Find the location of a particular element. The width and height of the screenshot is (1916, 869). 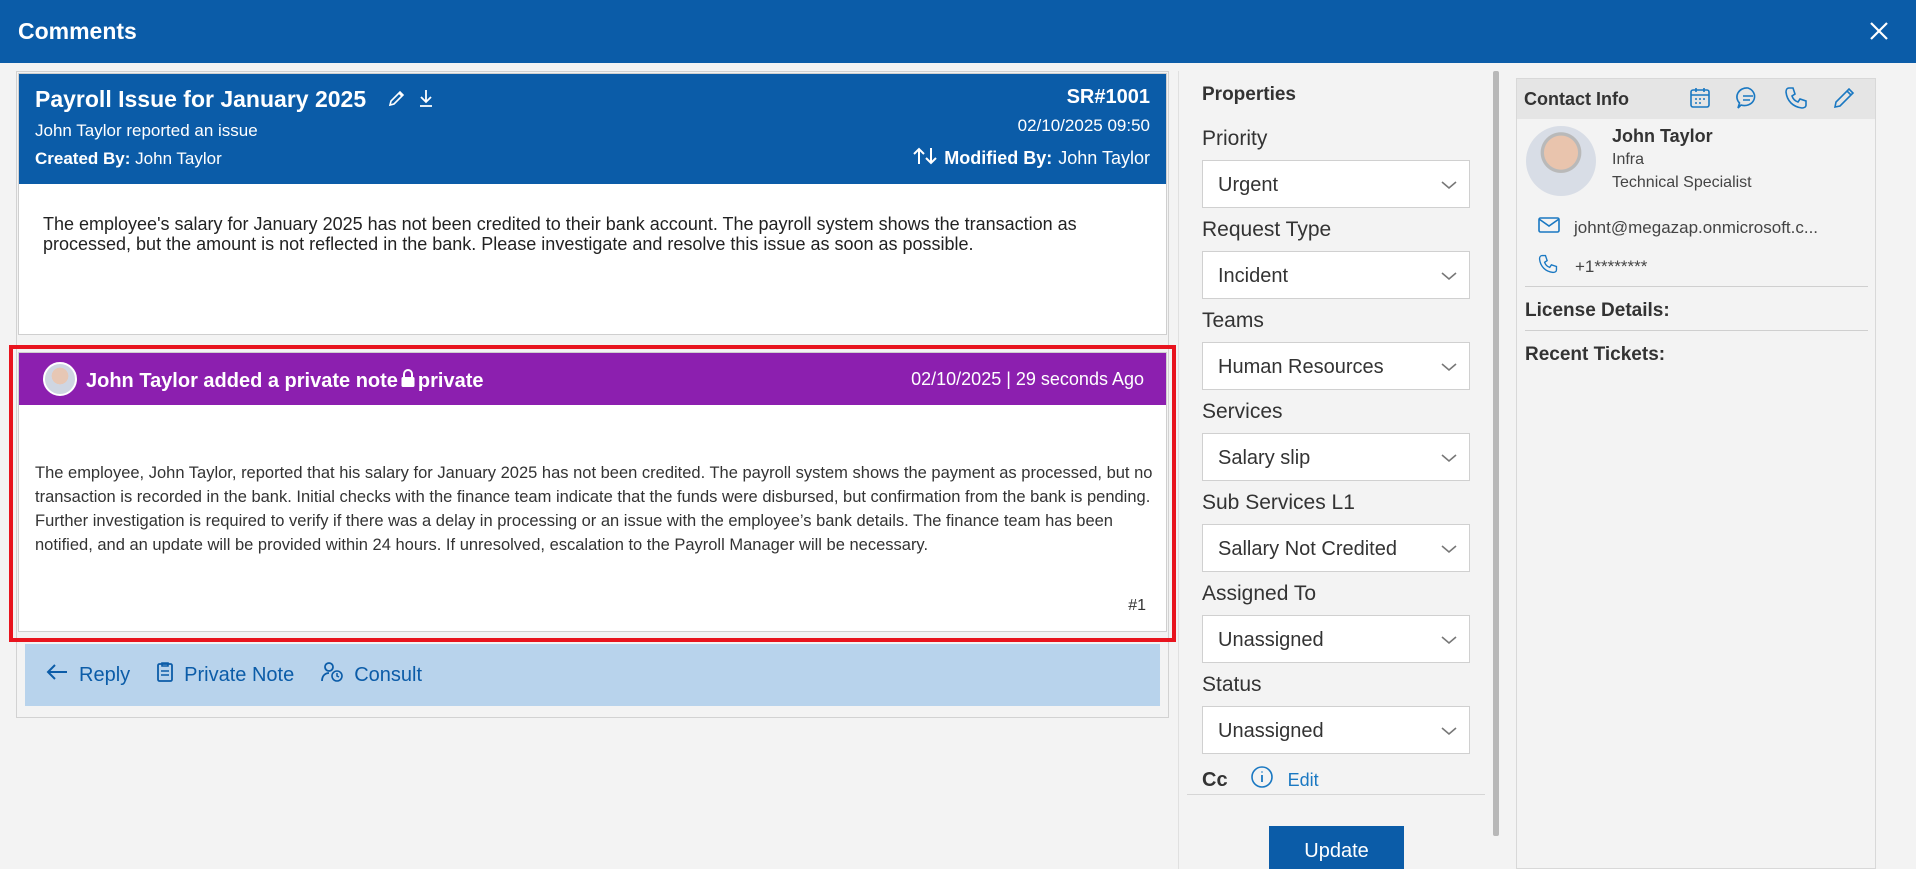

properties-scrollbar is located at coordinates (1496, 453).